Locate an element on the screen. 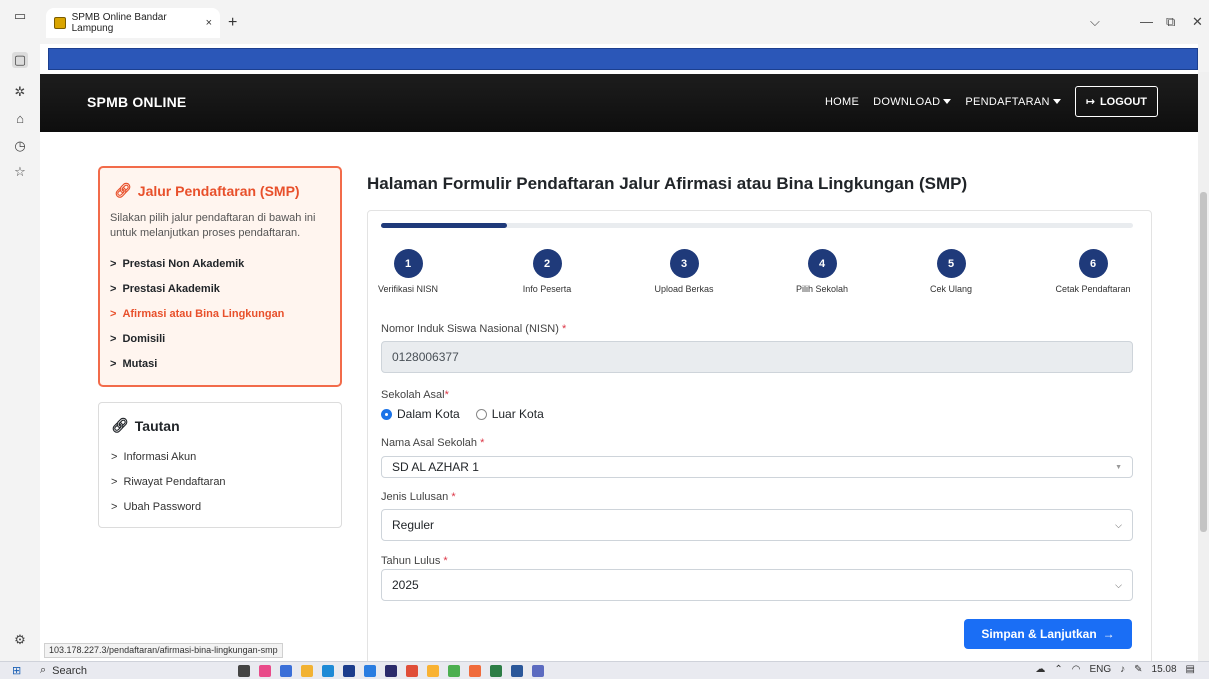 The height and width of the screenshot is (679, 1209). word-icon is located at coordinates (517, 671).